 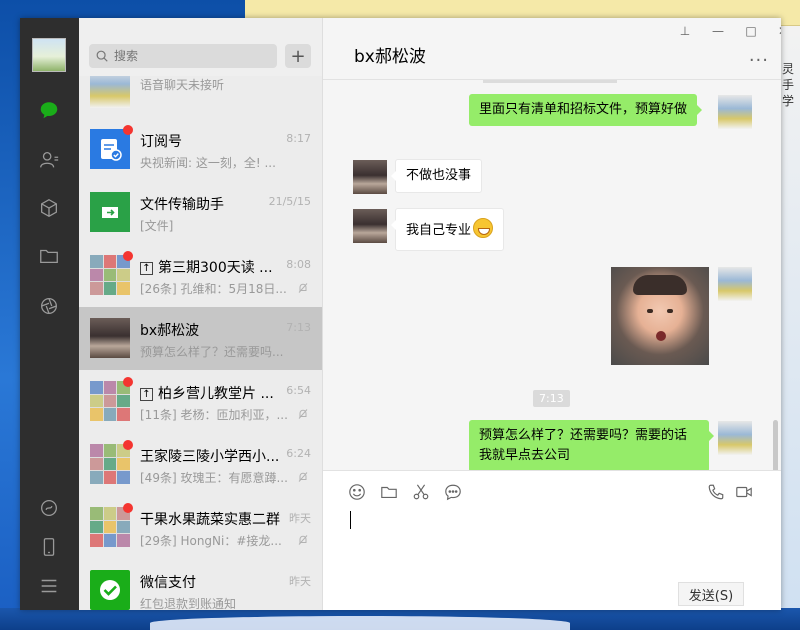 What do you see at coordinates (182, 85) in the screenshot?
I see `chat-preview: 语音聊天未接听` at bounding box center [182, 85].